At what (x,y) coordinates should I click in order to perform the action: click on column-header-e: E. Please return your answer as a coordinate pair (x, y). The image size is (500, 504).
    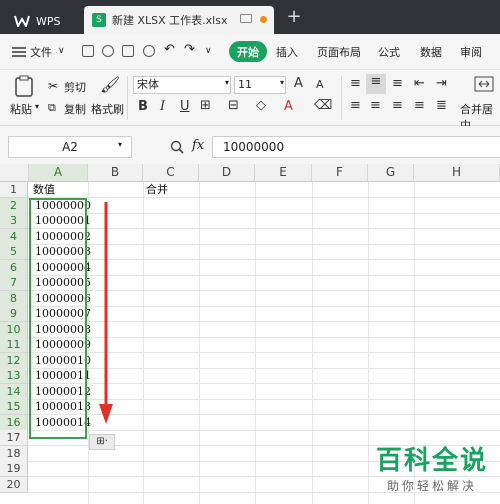
    Looking at the image, I should click on (283, 173).